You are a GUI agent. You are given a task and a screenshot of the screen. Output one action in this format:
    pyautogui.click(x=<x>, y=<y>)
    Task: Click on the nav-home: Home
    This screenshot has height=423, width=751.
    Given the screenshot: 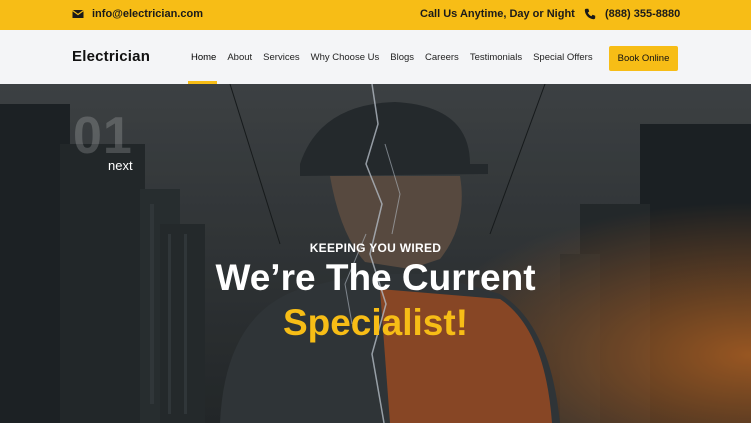 What is the action you would take?
    pyautogui.click(x=203, y=57)
    